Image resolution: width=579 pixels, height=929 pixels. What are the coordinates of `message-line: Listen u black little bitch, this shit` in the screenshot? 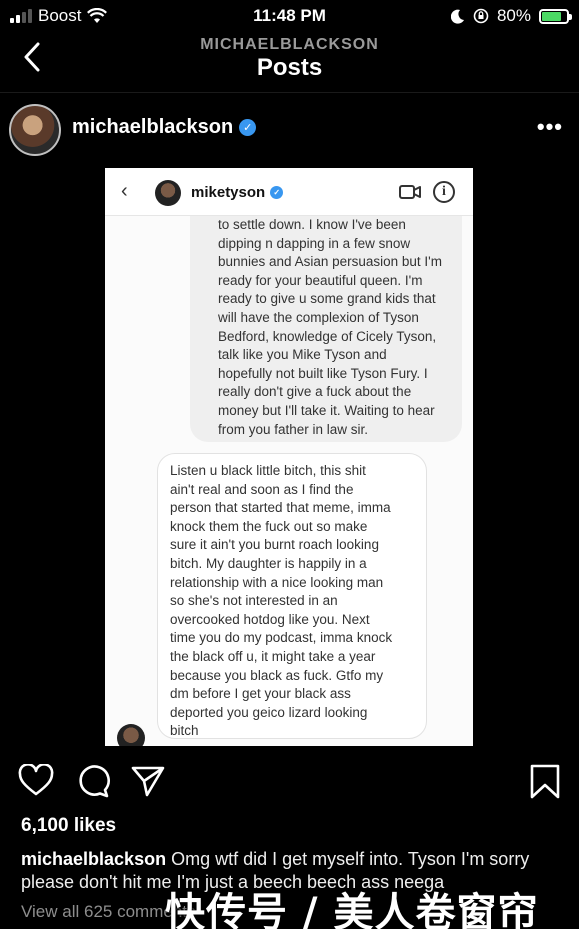 It's located at (268, 470).